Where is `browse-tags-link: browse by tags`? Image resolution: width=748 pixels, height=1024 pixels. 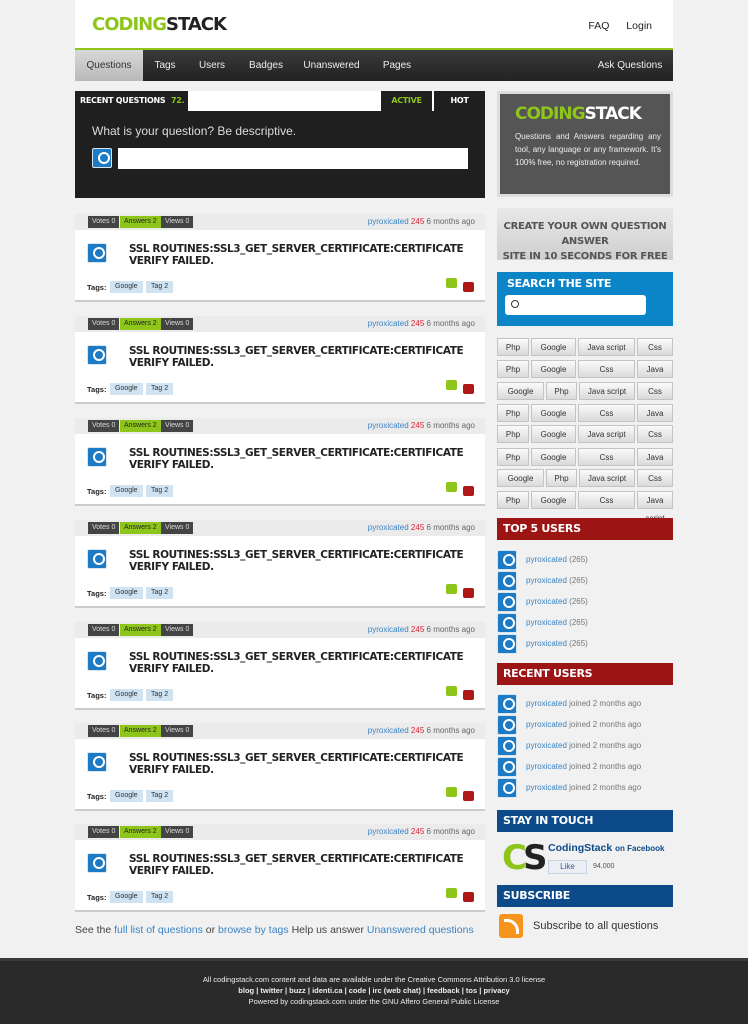
browse-tags-link: browse by tags is located at coordinates (253, 930).